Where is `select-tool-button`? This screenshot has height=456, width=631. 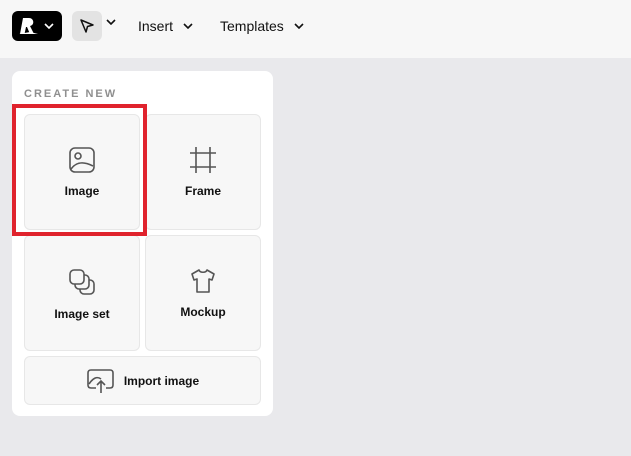 select-tool-button is located at coordinates (87, 26).